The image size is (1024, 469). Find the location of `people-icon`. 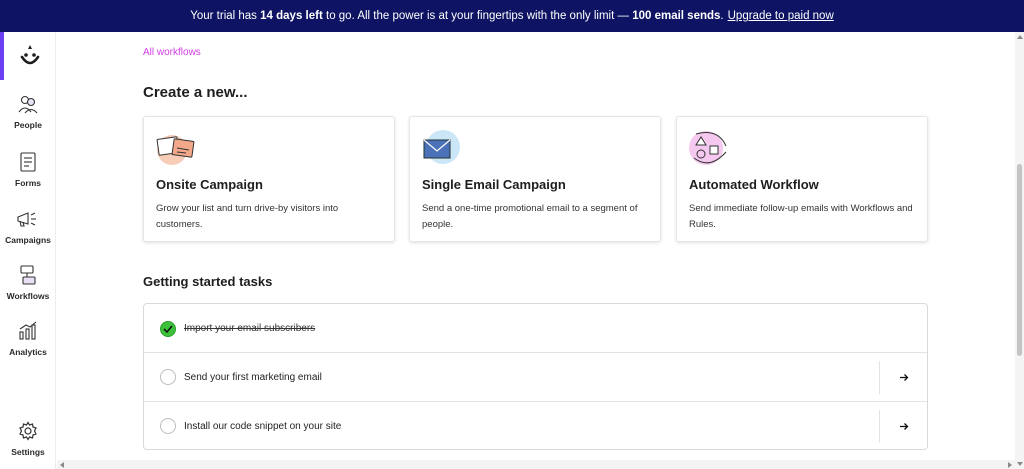

people-icon is located at coordinates (28, 104).